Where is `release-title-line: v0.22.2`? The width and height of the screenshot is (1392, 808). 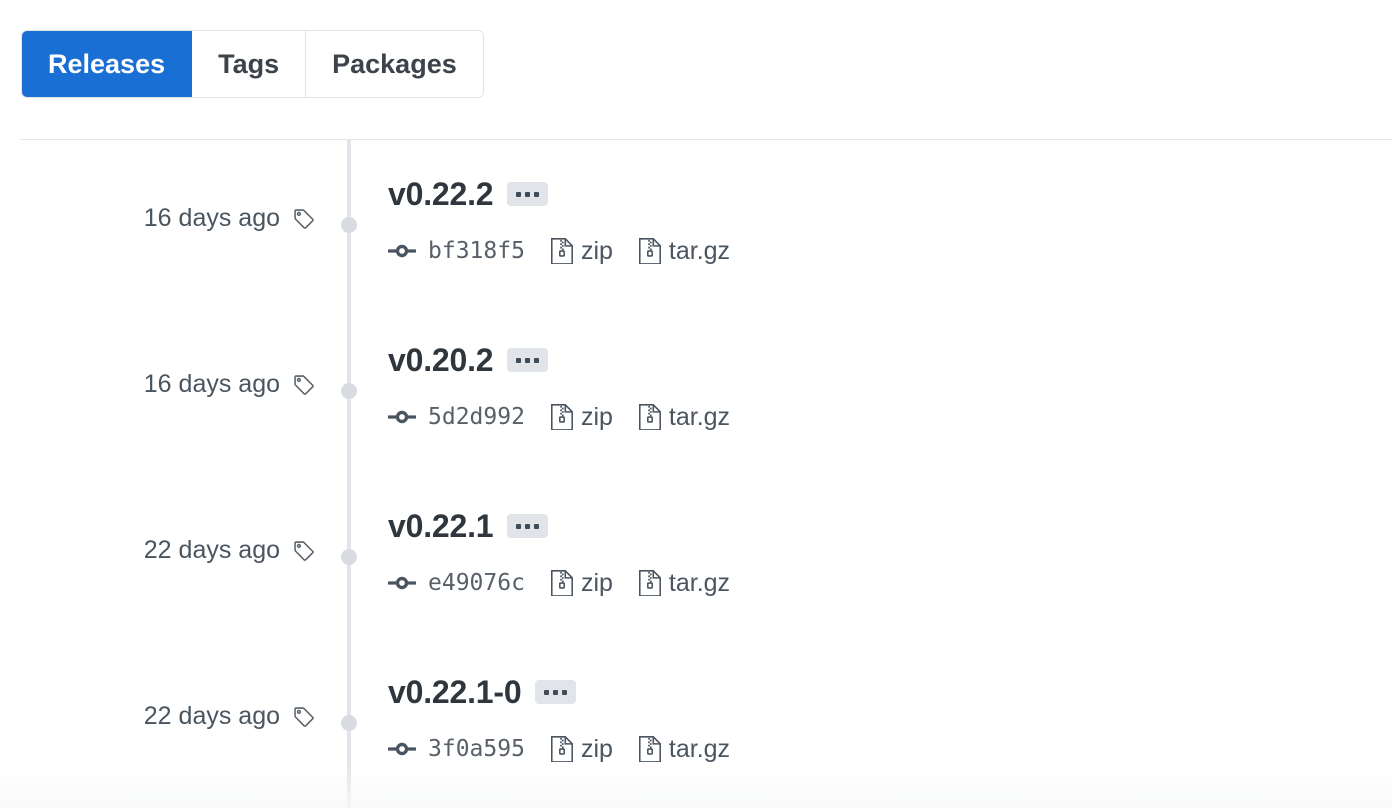 release-title-line: v0.22.2 is located at coordinates (559, 194).